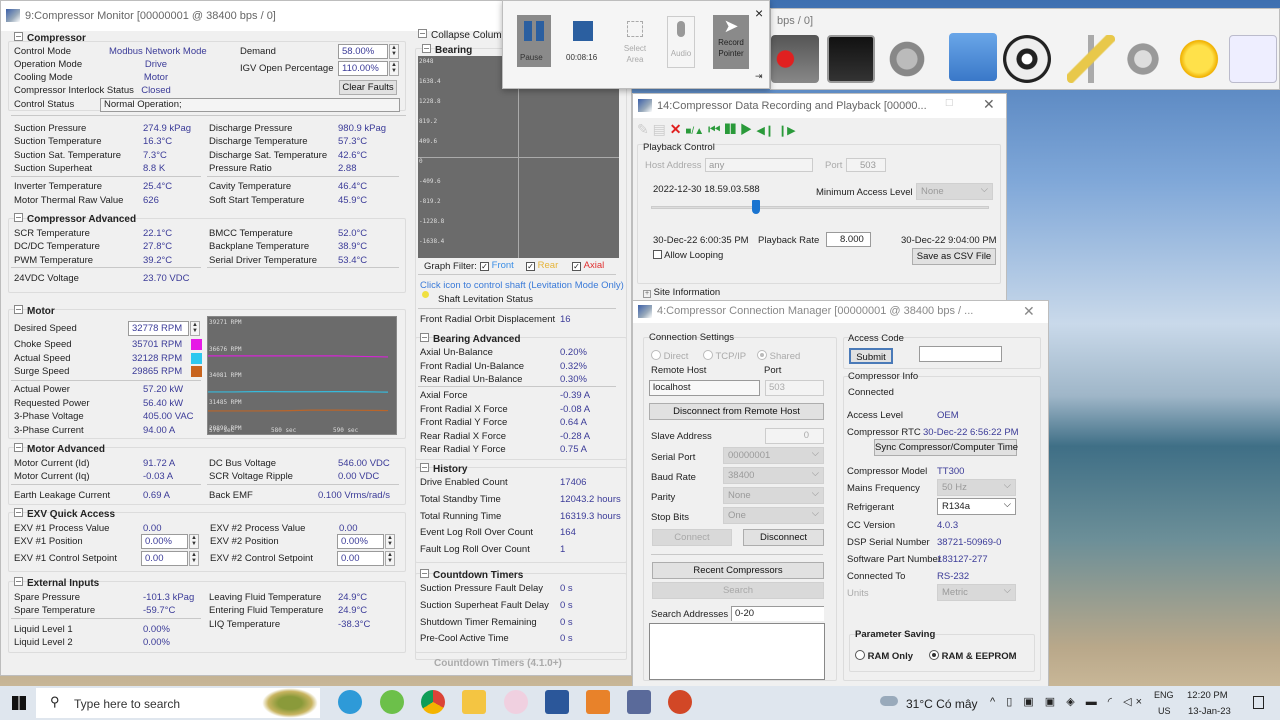  Describe the element at coordinates (714, 129) in the screenshot. I see `skip-start-icon: ⏮` at that location.